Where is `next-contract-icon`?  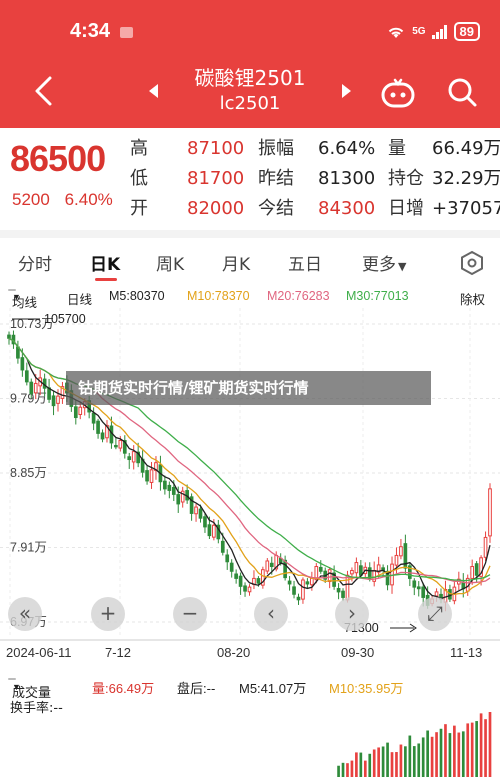 next-contract-icon is located at coordinates (347, 91).